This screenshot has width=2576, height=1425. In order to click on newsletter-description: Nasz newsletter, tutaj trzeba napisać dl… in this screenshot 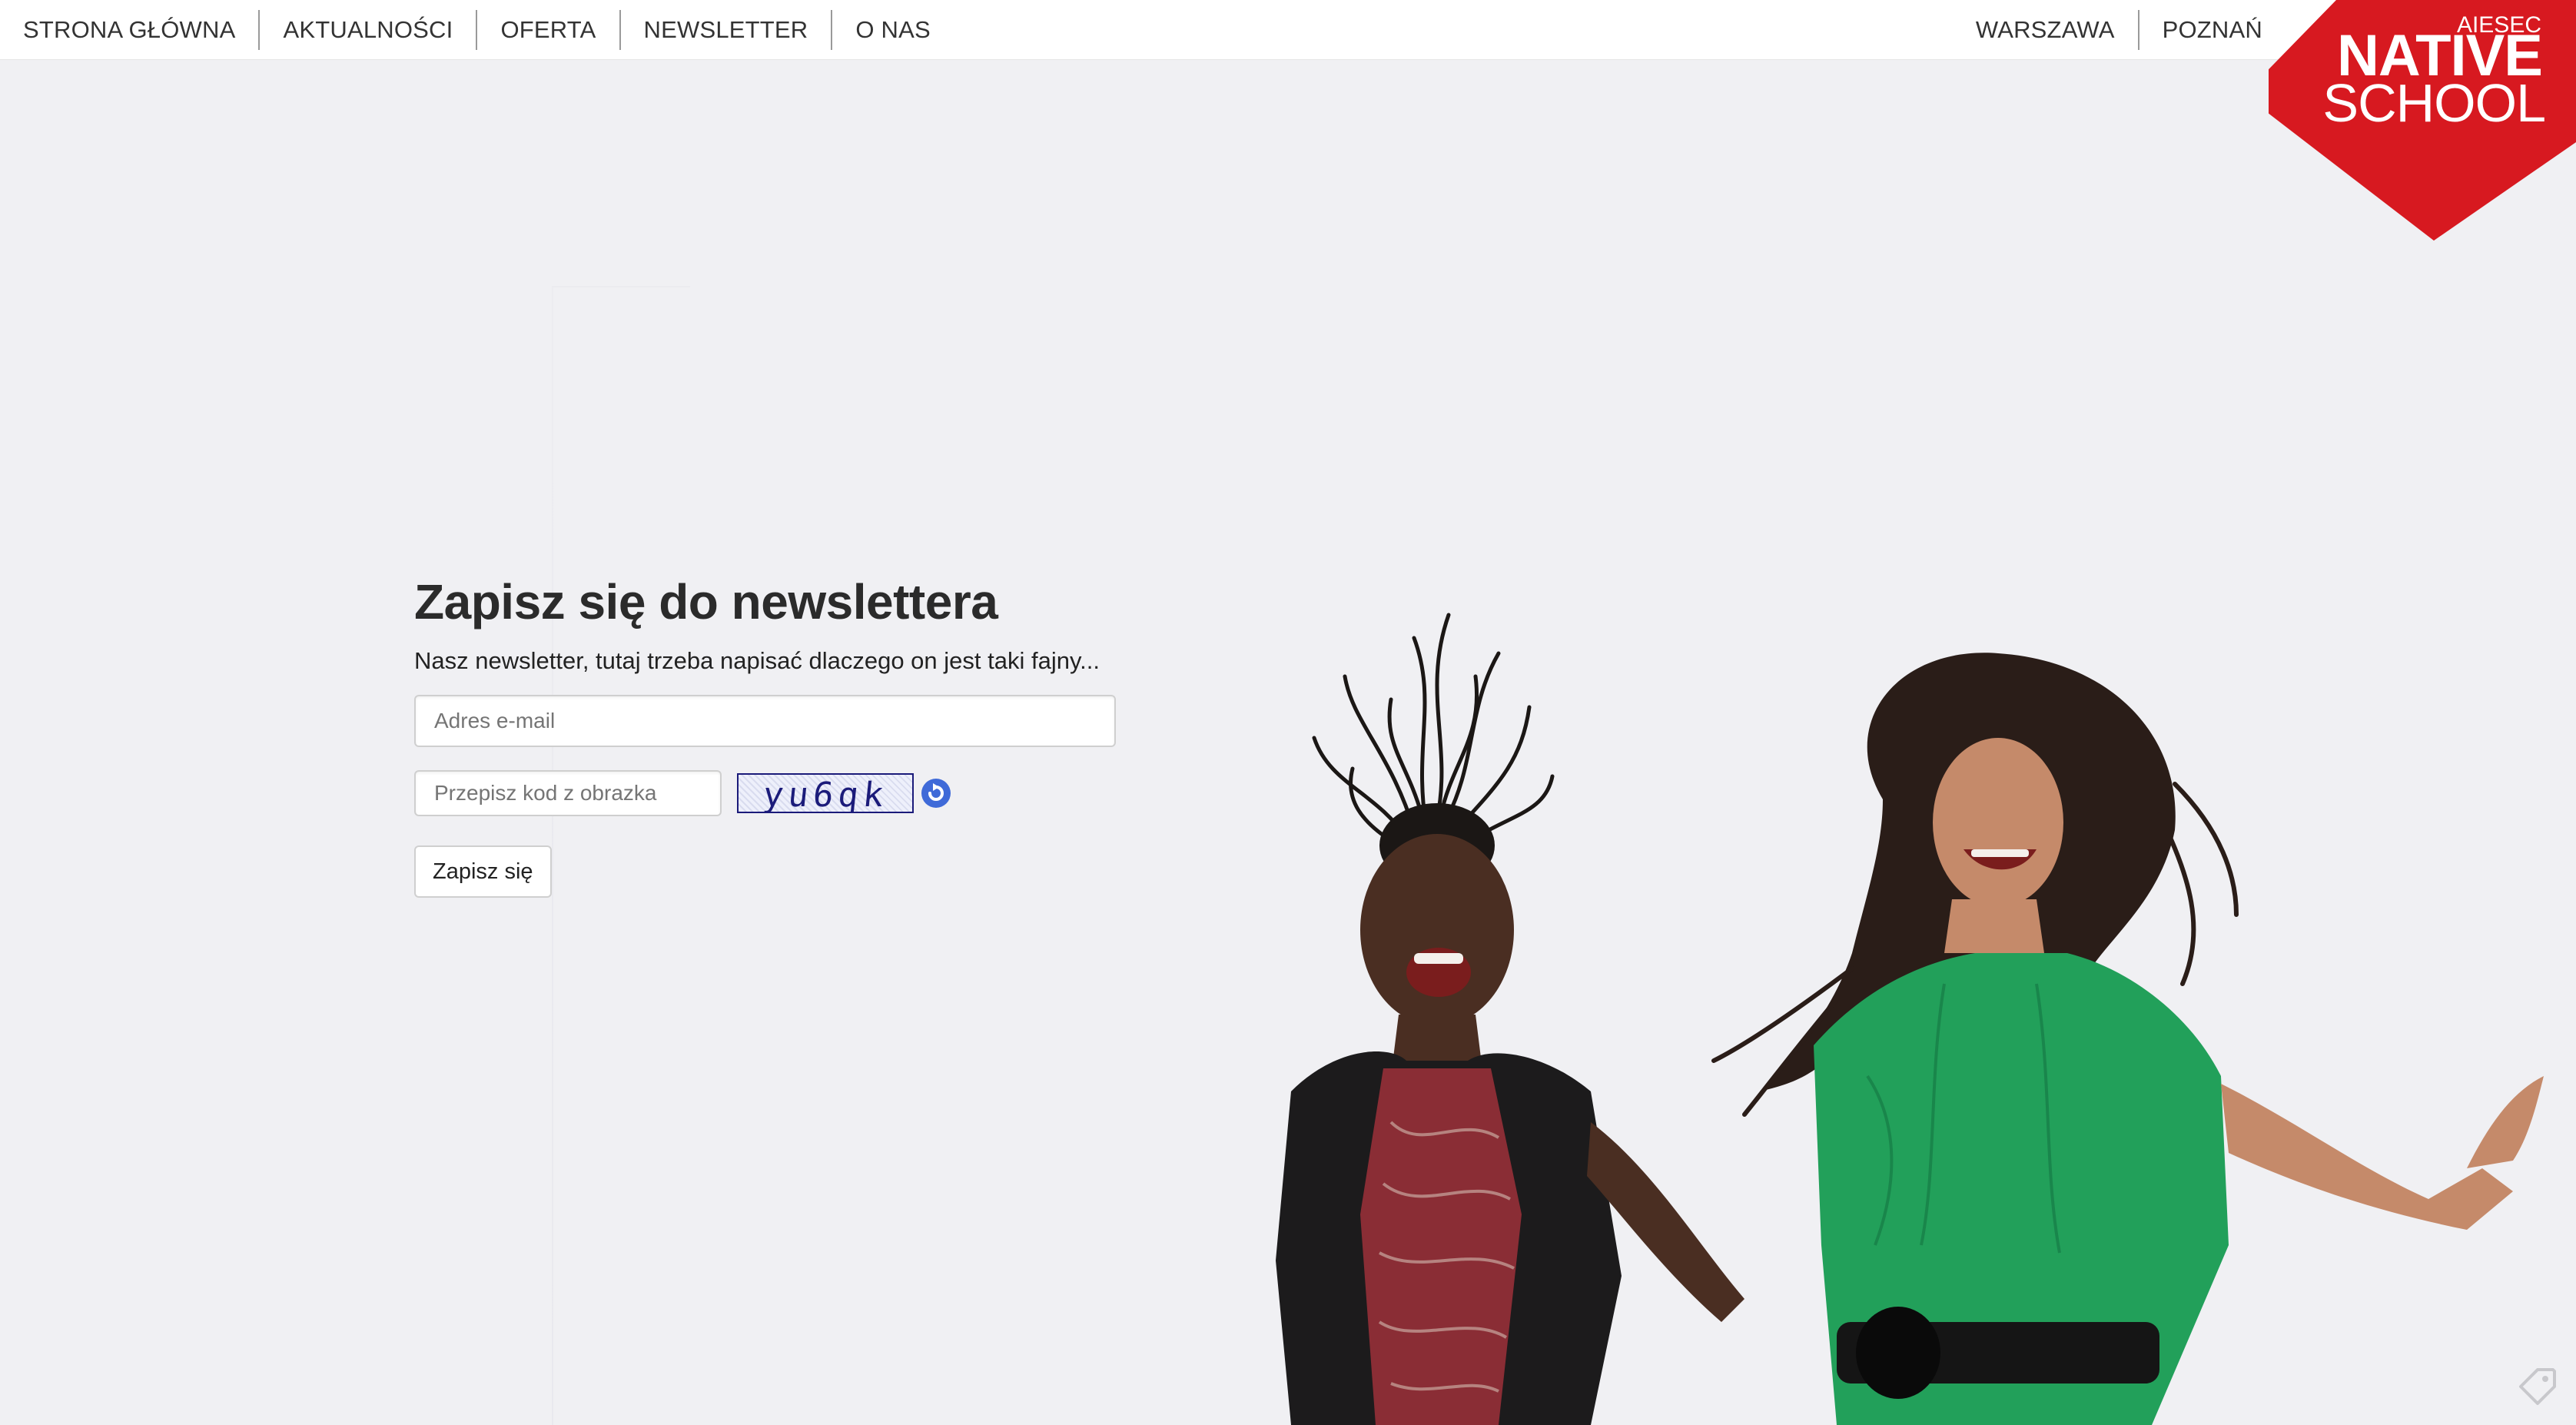, I will do `click(757, 661)`.